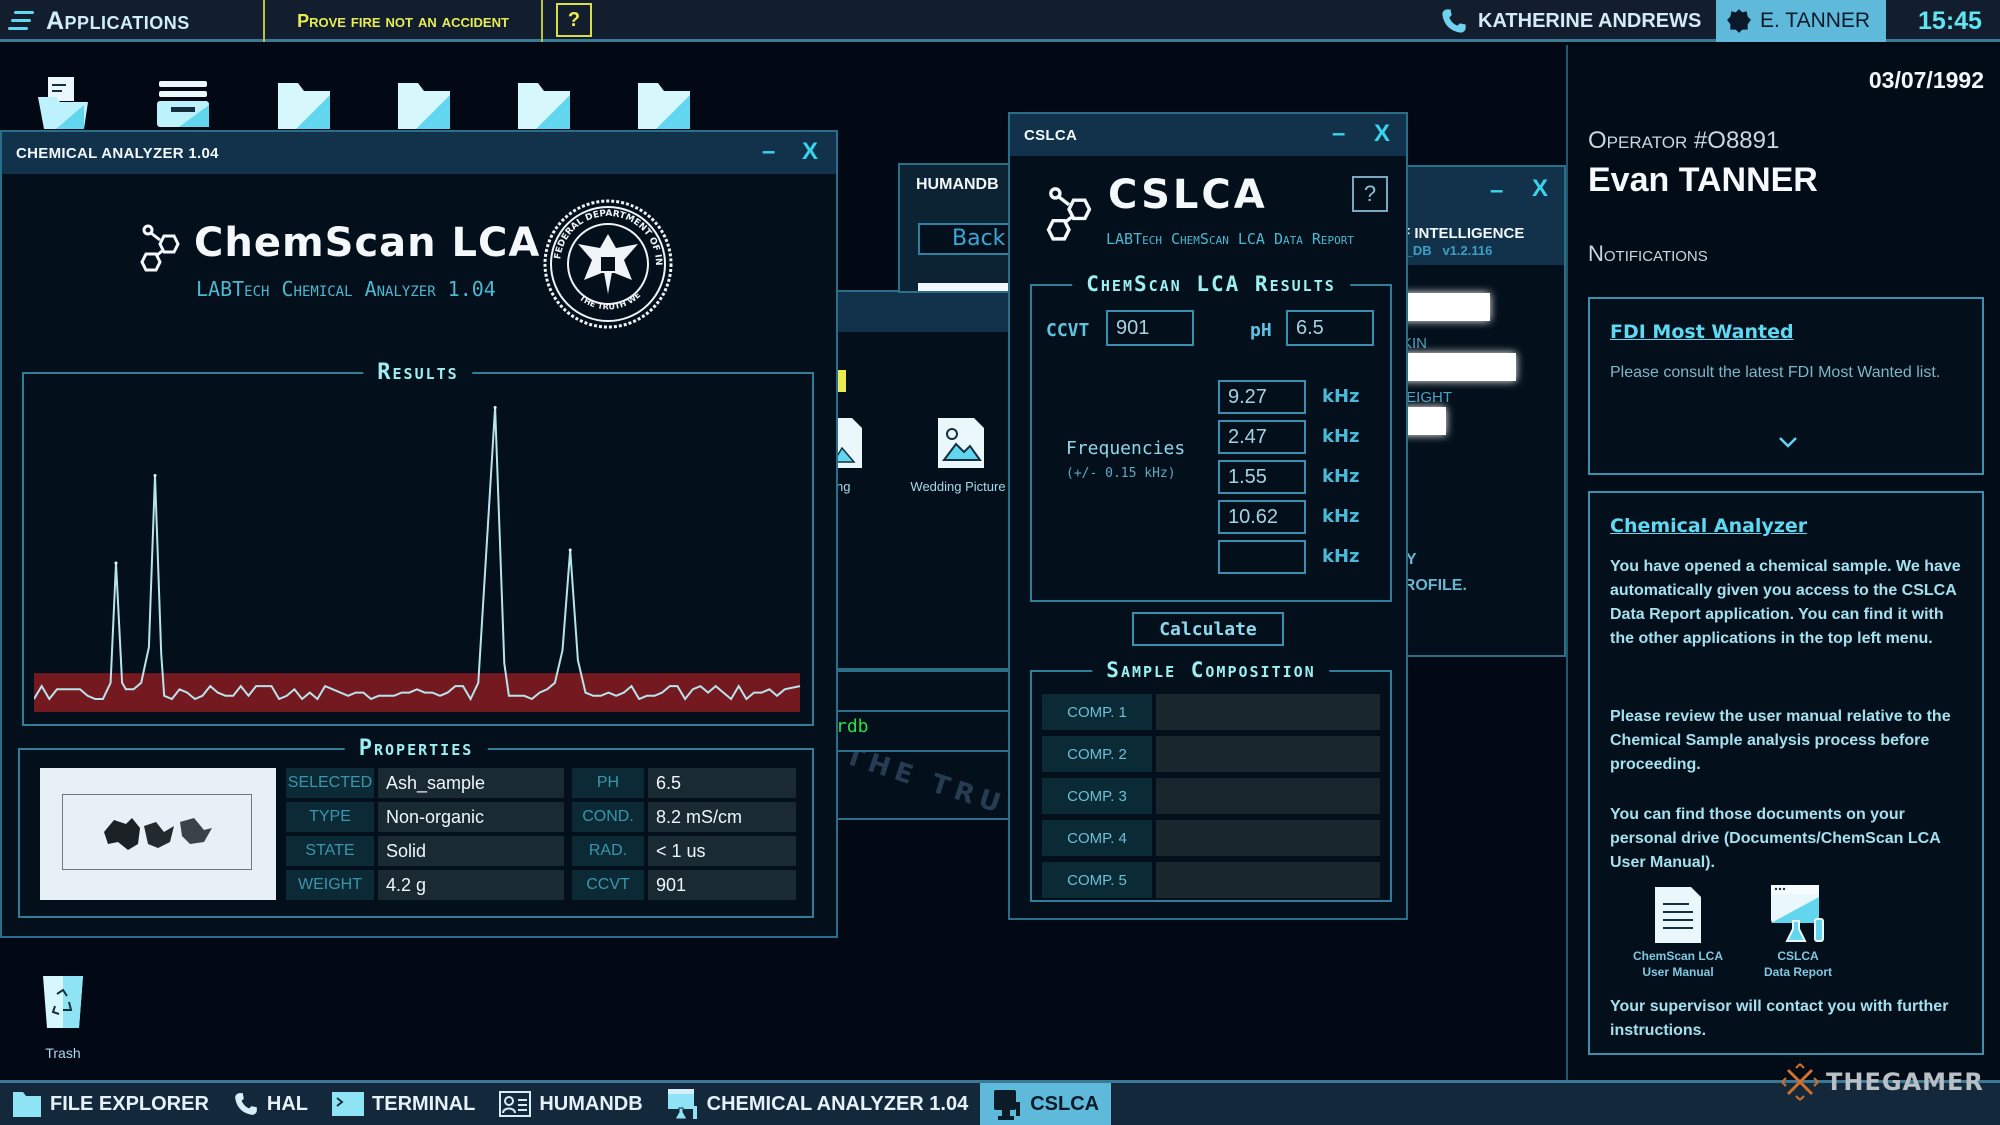 Image resolution: width=2000 pixels, height=1125 pixels. I want to click on property-value: Non-organic, so click(471, 817).